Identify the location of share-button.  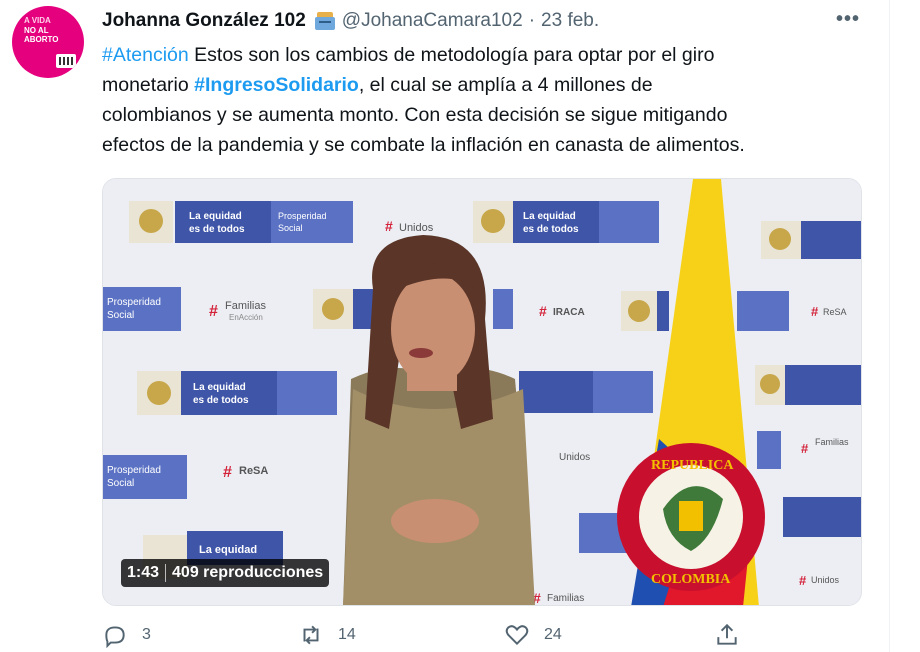
(734, 635).